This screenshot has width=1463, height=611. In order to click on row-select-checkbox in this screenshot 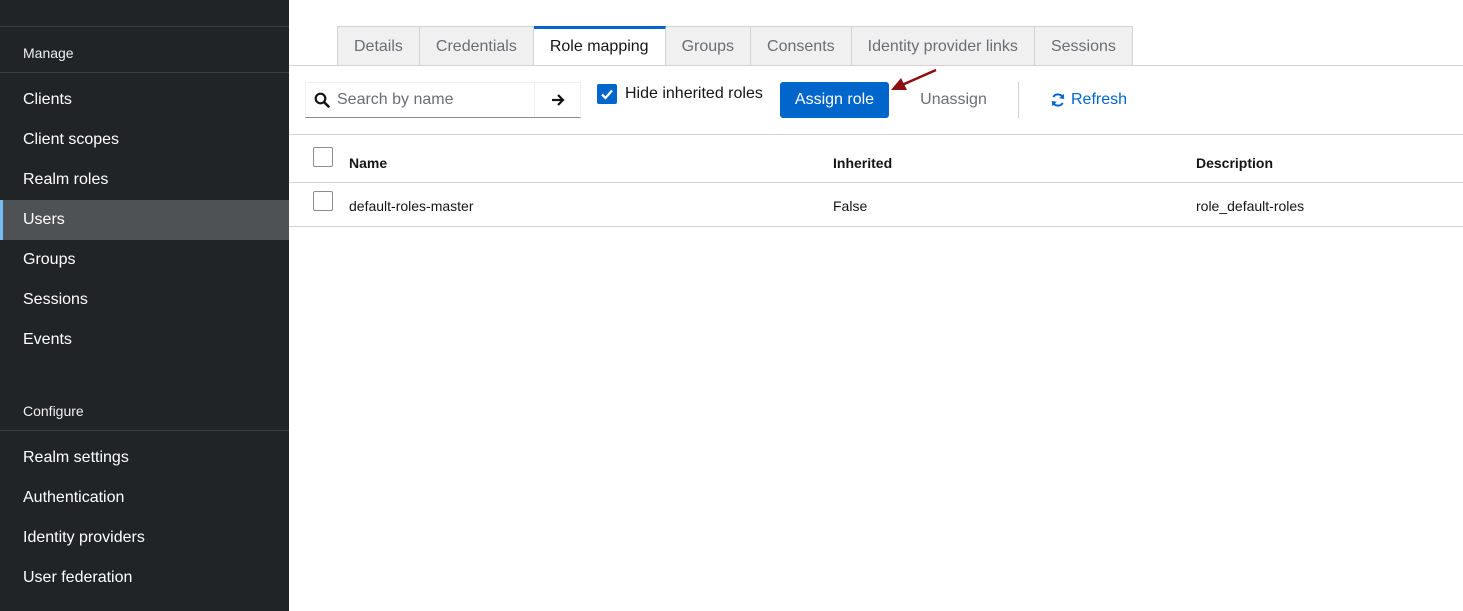, I will do `click(323, 201)`.